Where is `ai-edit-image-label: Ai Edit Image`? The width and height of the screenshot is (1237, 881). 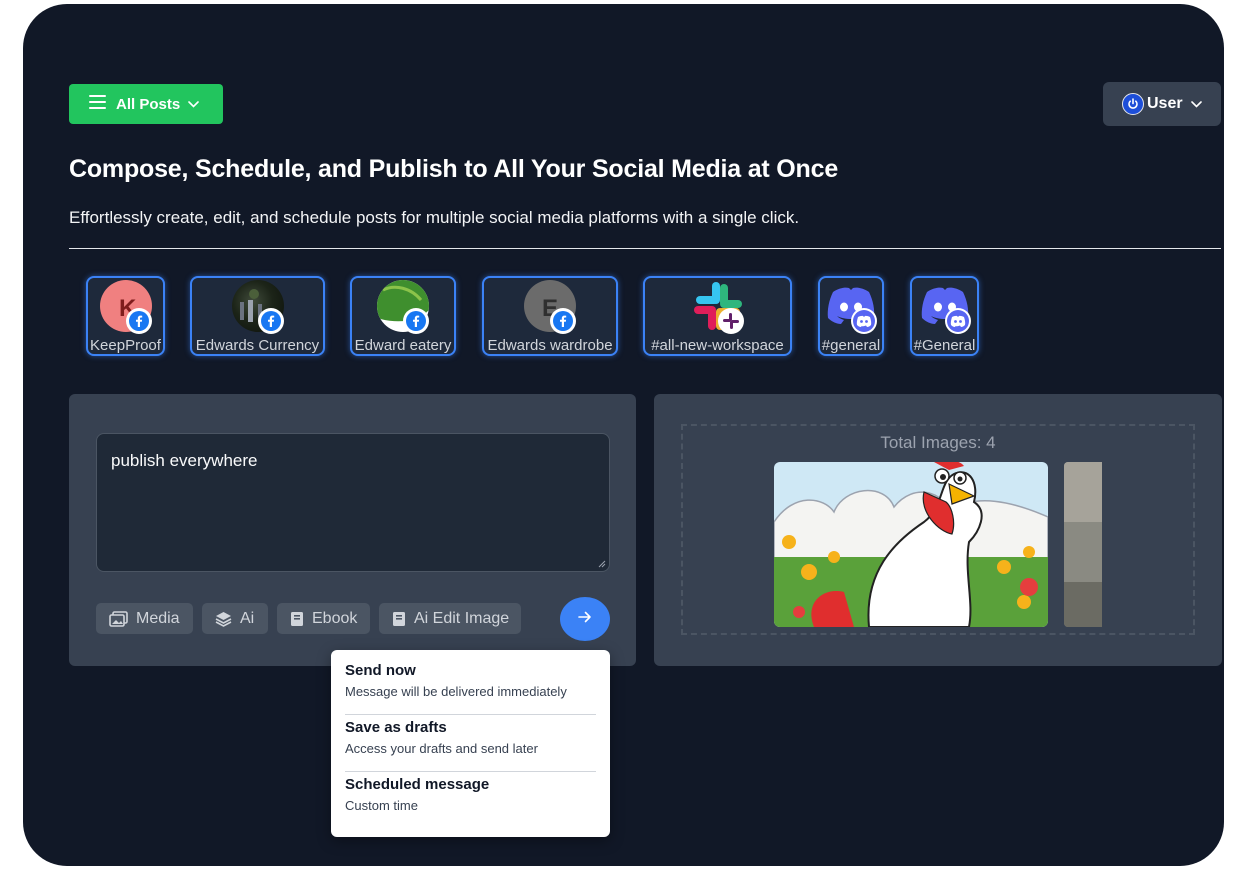
ai-edit-image-label: Ai Edit Image is located at coordinates (462, 618).